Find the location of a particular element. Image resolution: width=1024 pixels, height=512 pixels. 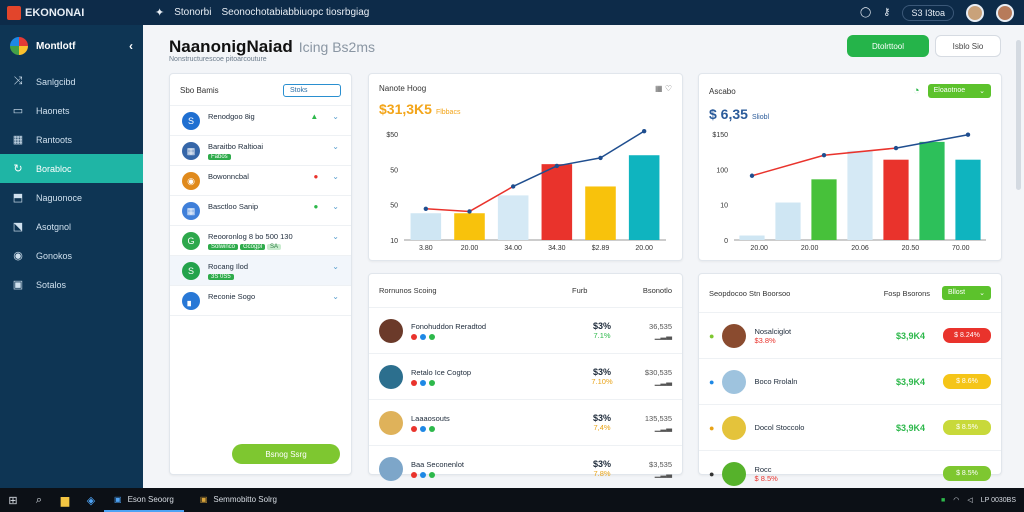

sidebar-item-1: ▭ Haonets is located at coordinates (71, 110).